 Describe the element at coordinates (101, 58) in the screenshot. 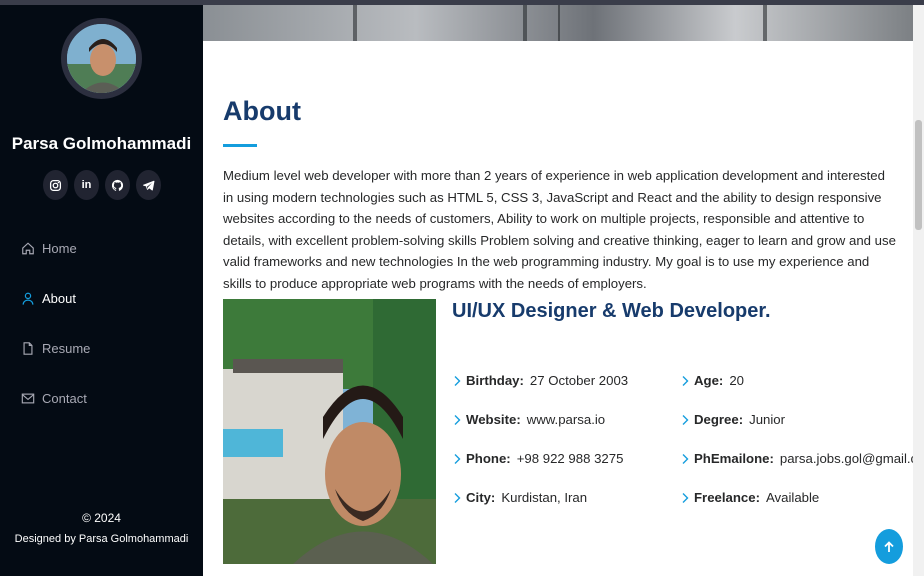

I see `avatar` at that location.